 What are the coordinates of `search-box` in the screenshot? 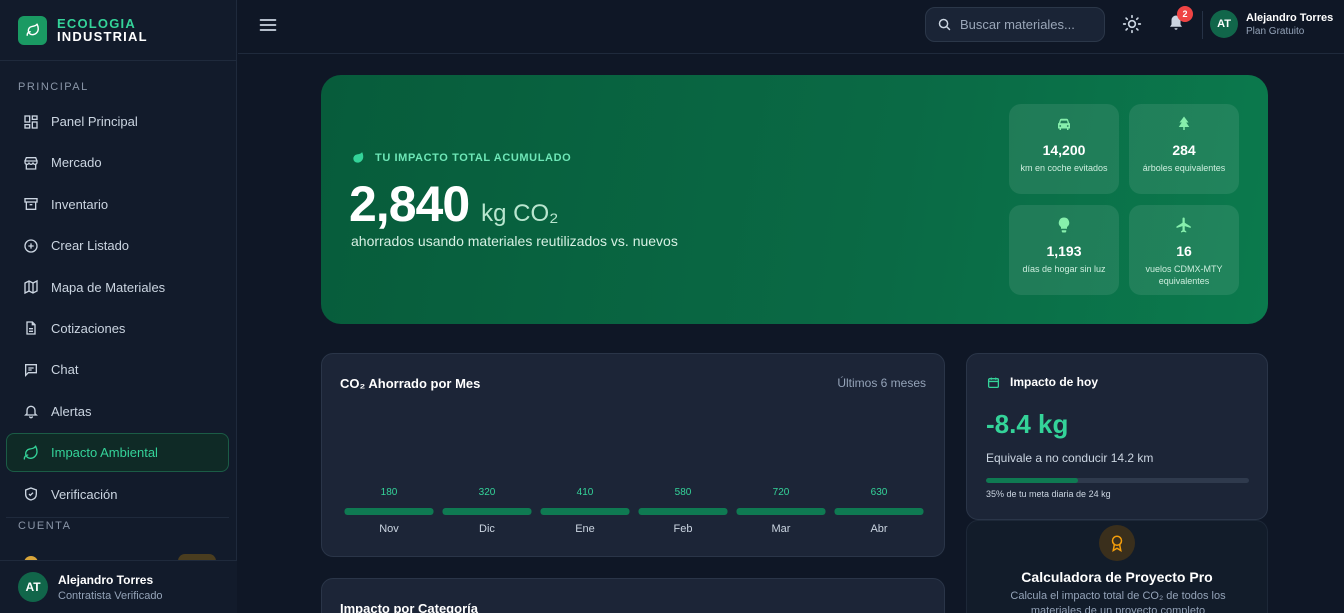 It's located at (1015, 24).